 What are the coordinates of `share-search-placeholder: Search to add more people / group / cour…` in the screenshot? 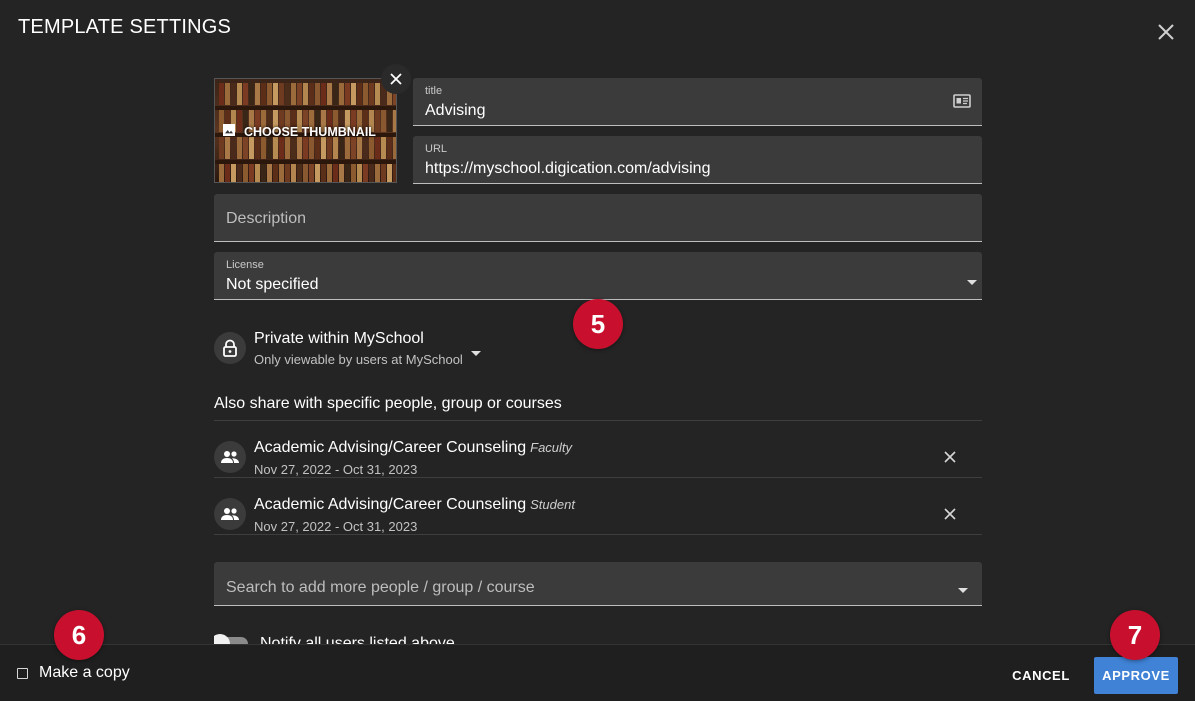 It's located at (380, 587).